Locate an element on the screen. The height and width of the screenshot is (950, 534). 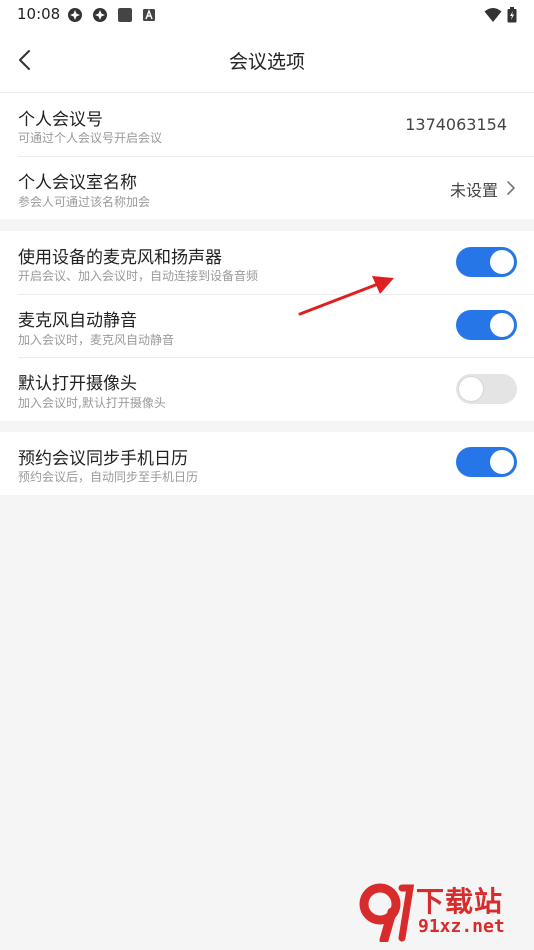
page-title: 会议选项 is located at coordinates (266, 62).